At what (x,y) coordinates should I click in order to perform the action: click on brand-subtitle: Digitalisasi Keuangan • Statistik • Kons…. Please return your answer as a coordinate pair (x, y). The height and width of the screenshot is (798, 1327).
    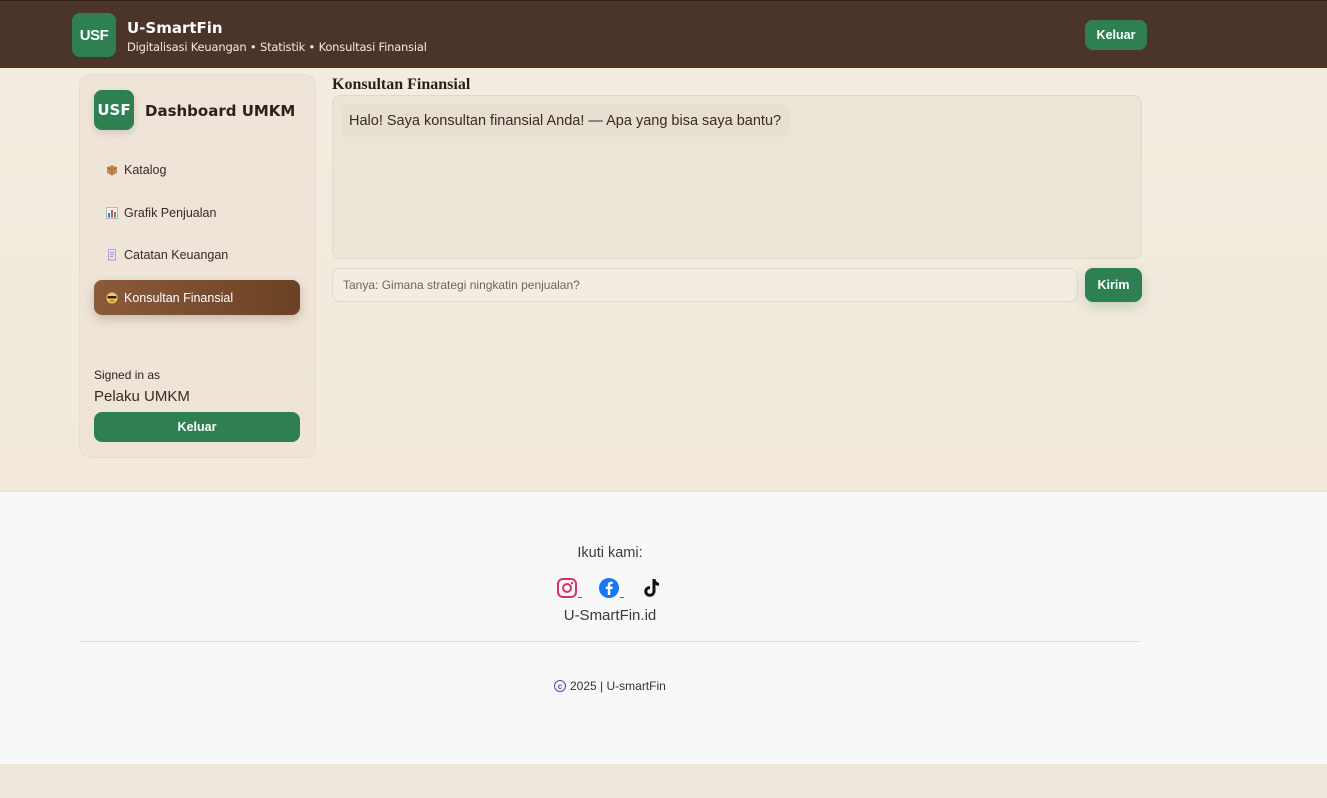
    Looking at the image, I should click on (277, 47).